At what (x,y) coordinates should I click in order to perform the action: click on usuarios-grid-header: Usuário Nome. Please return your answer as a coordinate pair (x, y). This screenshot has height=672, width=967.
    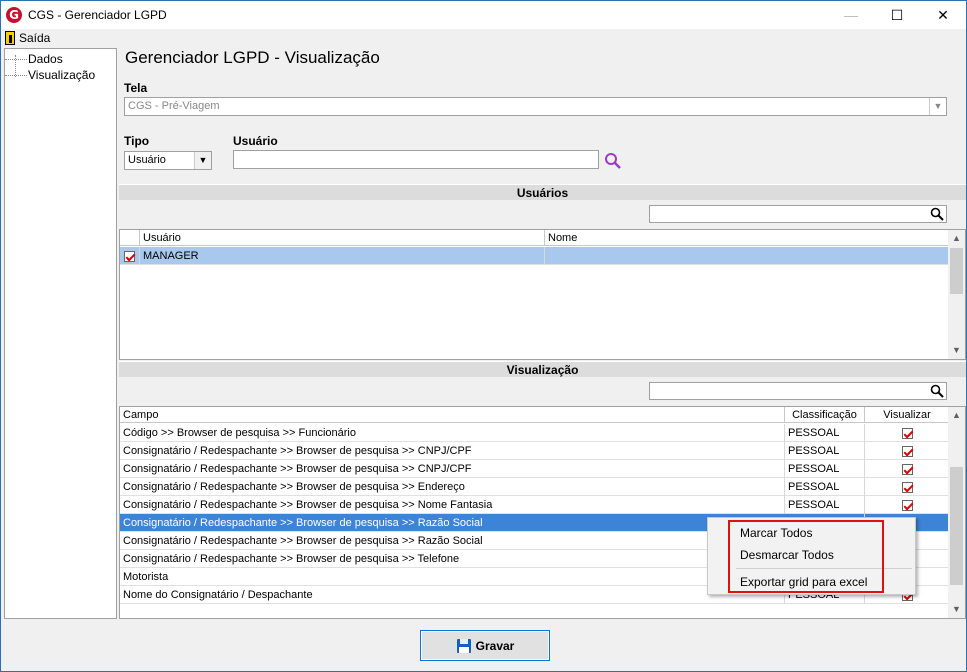
    Looking at the image, I should click on (535, 238).